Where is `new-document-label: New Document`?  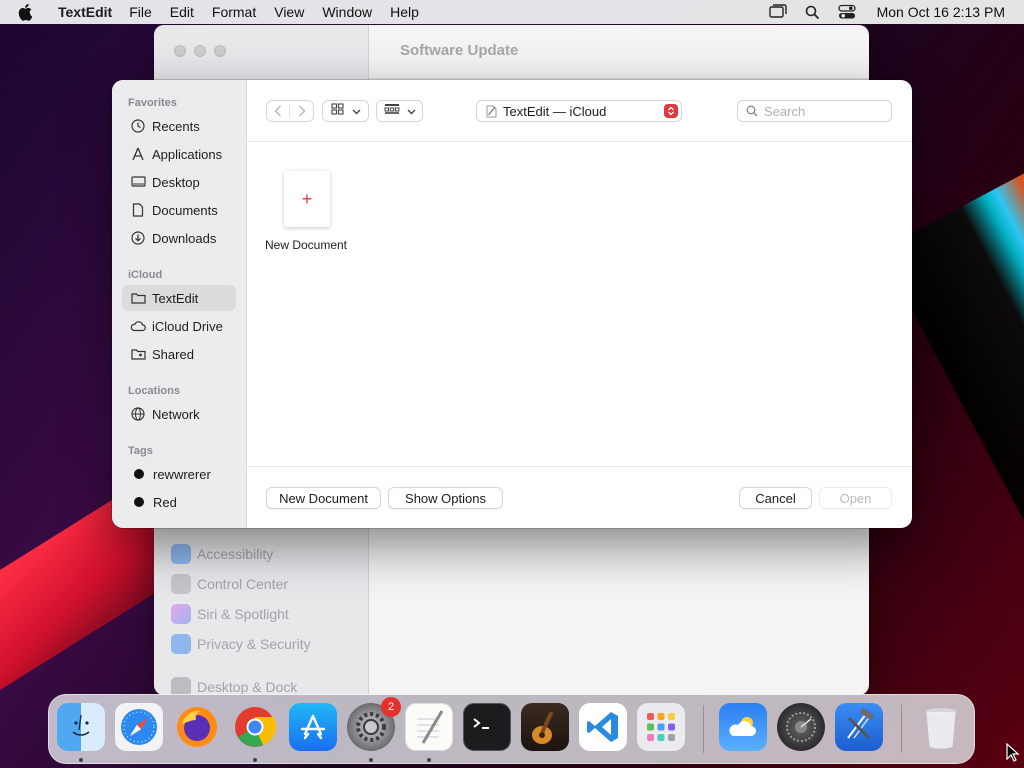 new-document-label: New Document is located at coordinates (306, 245).